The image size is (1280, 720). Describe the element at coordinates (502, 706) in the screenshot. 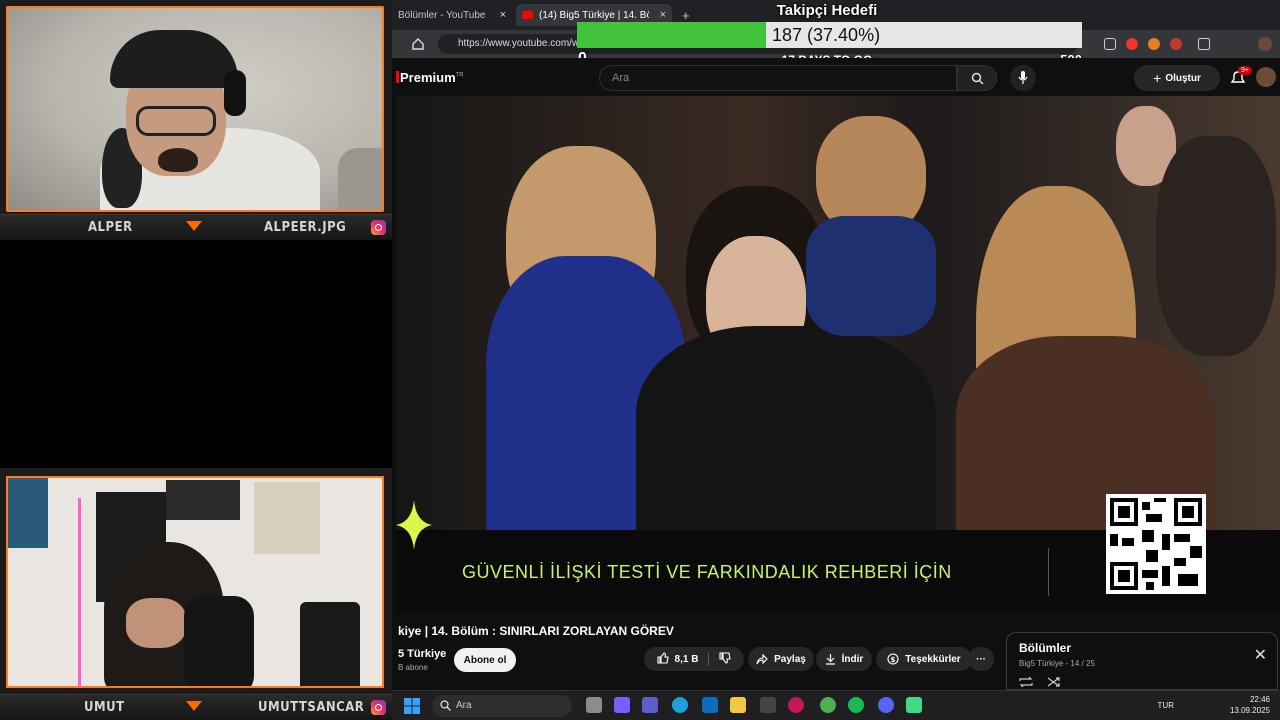

I see `taskbar-search: Ara` at that location.